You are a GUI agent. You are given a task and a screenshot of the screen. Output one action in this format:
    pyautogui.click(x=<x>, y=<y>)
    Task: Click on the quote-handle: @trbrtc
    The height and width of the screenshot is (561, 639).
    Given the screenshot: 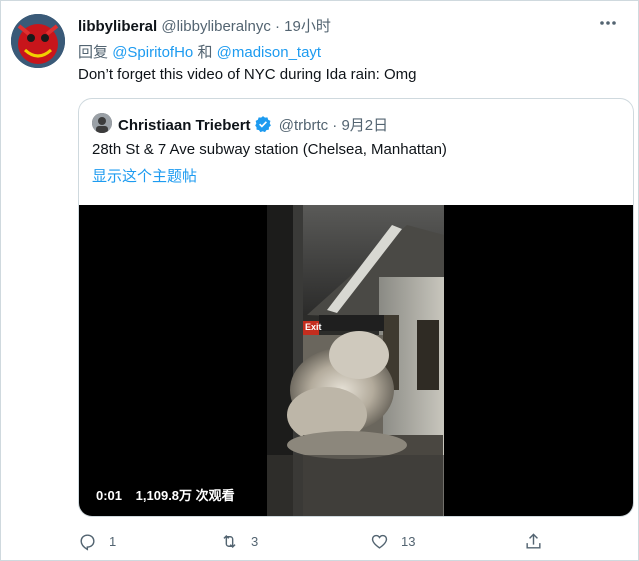 What is the action you would take?
    pyautogui.click(x=303, y=125)
    